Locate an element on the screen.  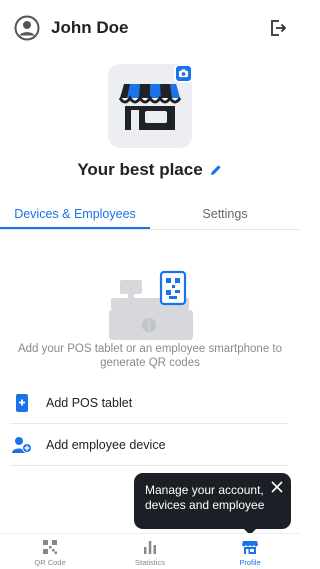
nav-statistics: Statistics is located at coordinates (150, 551).